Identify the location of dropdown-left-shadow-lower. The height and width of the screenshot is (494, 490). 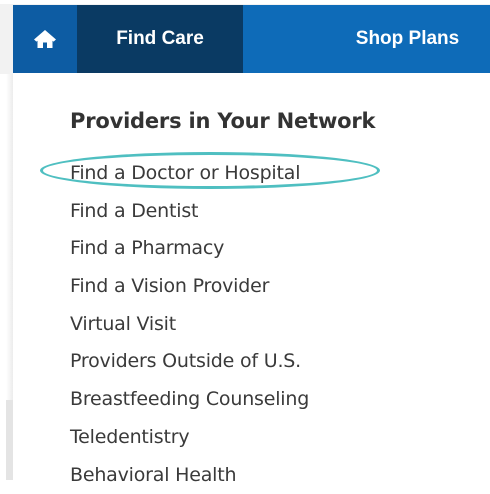
(9, 440).